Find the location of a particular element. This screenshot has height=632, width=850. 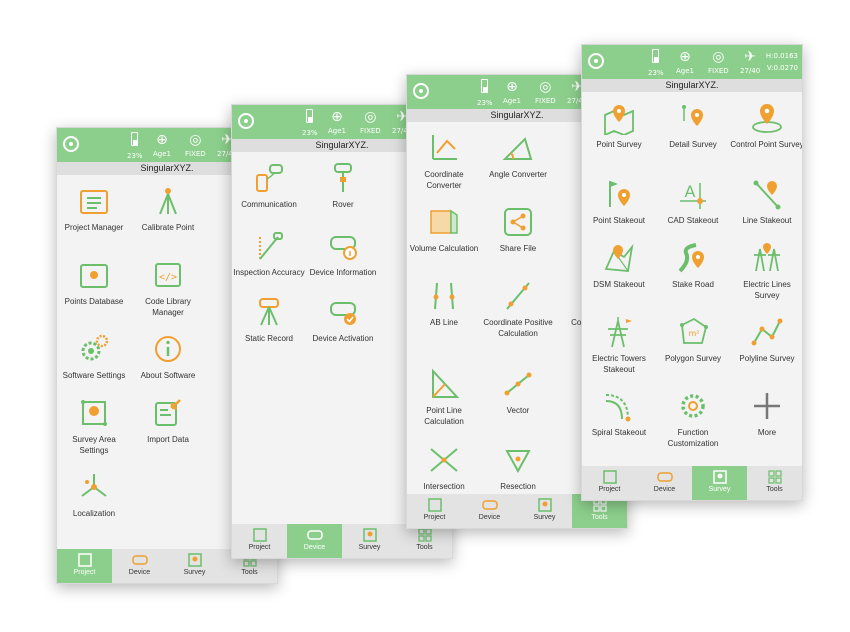

device-activation-button: Device Activation is located at coordinates (343, 319).